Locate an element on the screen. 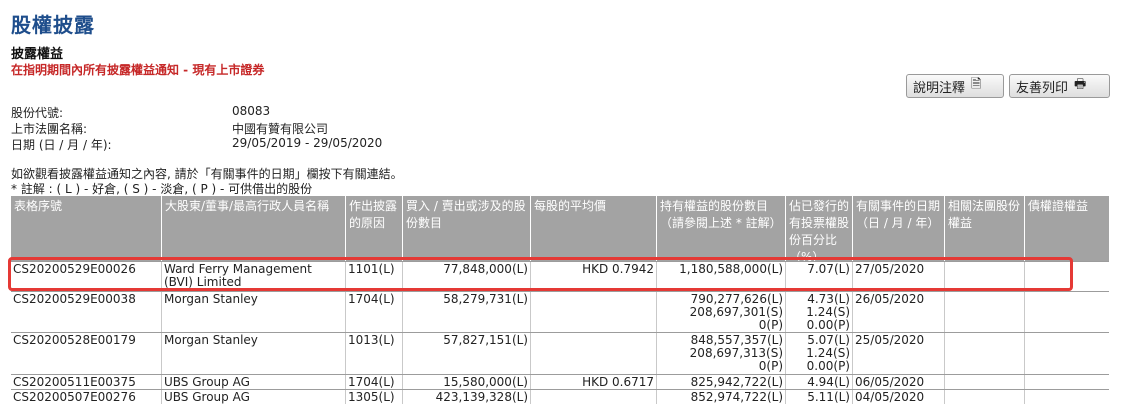 The height and width of the screenshot is (404, 1123). holding-shares: 852,974,722(L) is located at coordinates (721, 397).